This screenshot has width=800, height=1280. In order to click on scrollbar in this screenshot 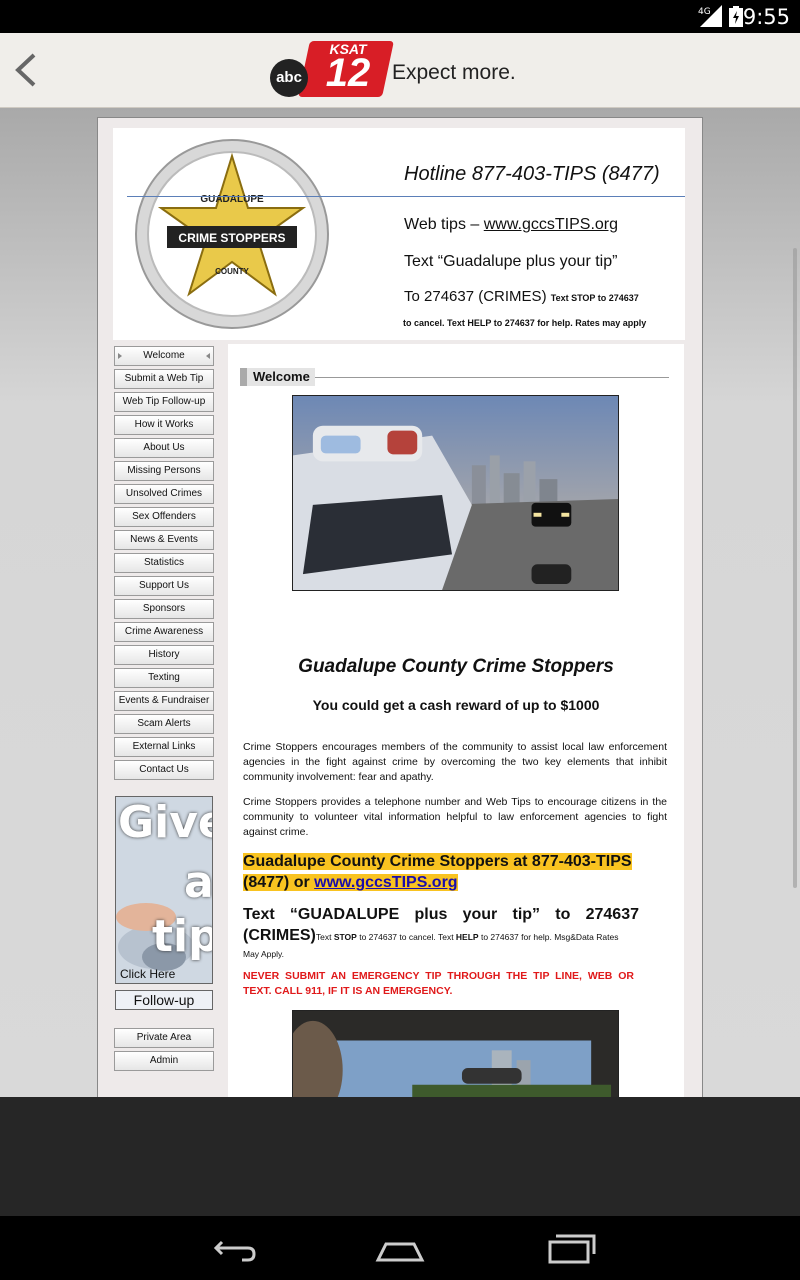, I will do `click(795, 568)`.